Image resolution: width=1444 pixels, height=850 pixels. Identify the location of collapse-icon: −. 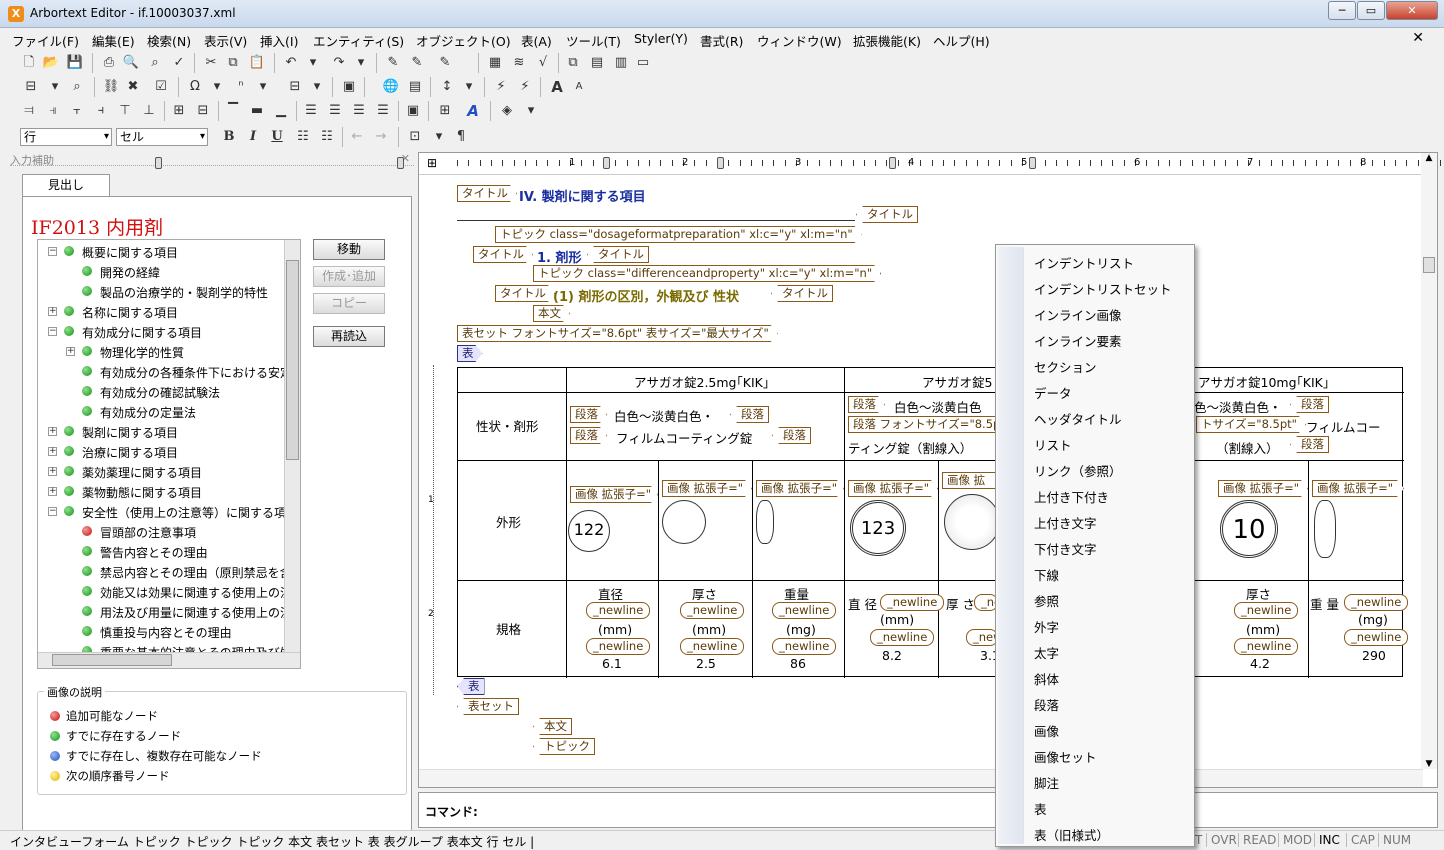
(52, 251).